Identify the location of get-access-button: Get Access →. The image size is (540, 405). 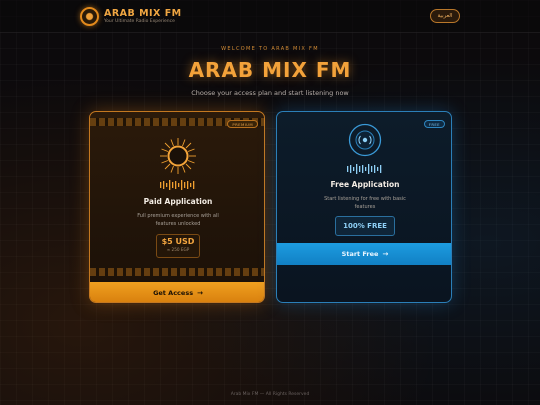
(177, 292).